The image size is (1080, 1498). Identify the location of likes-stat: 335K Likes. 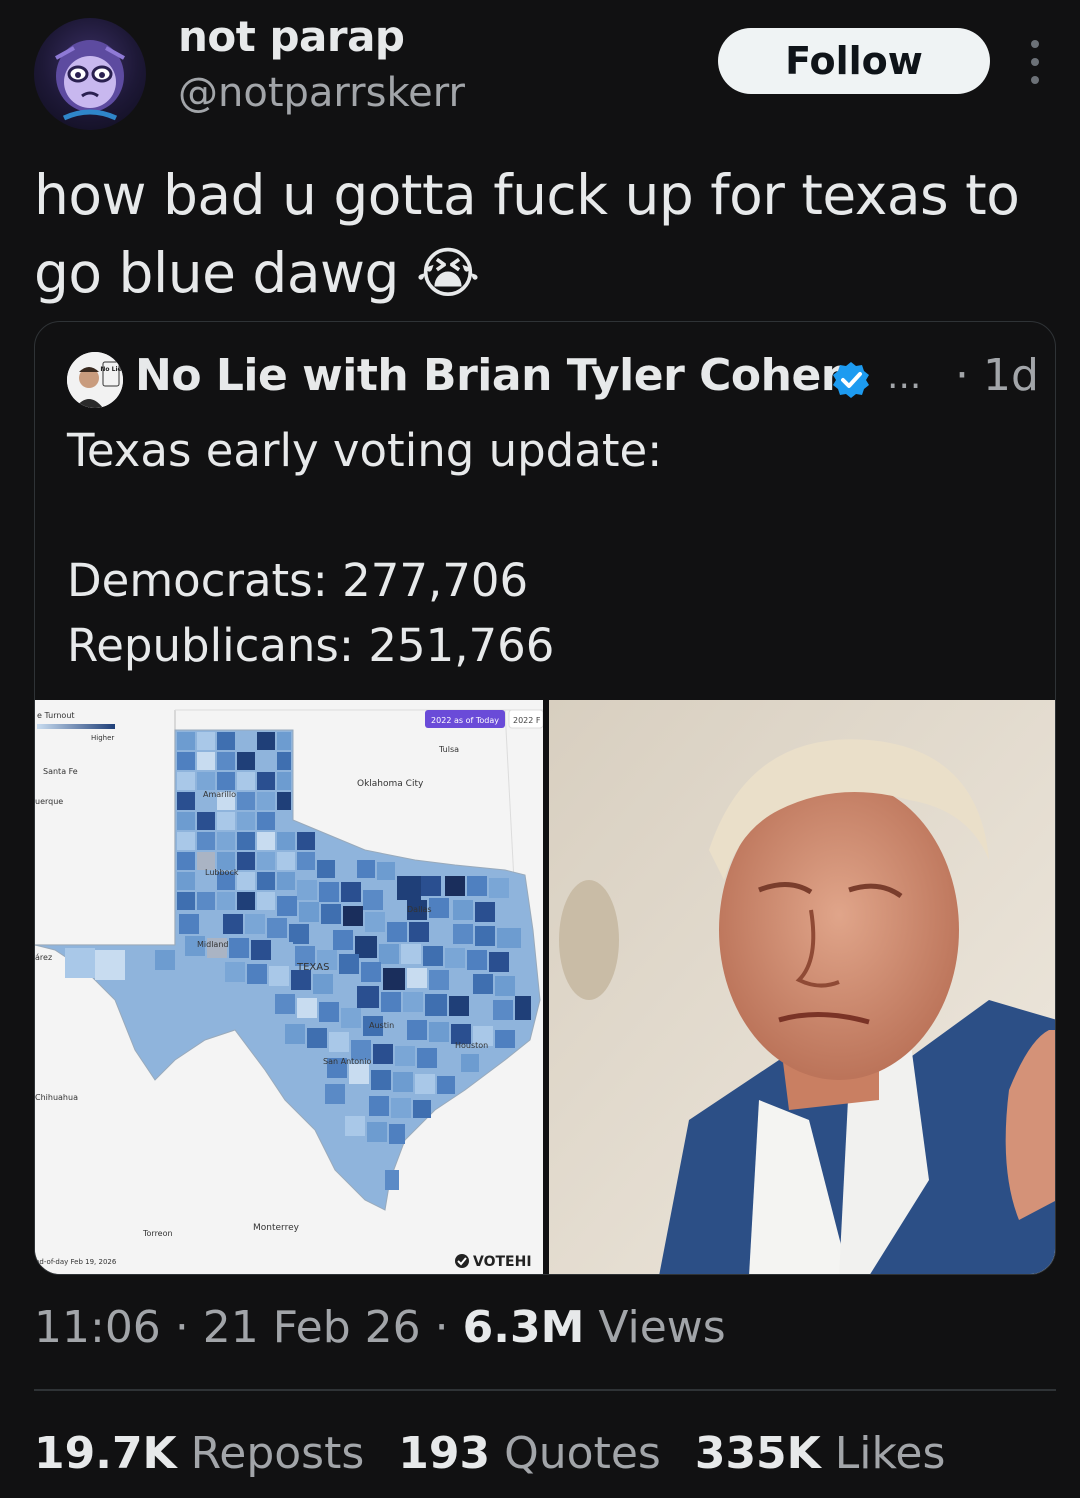
(820, 1453).